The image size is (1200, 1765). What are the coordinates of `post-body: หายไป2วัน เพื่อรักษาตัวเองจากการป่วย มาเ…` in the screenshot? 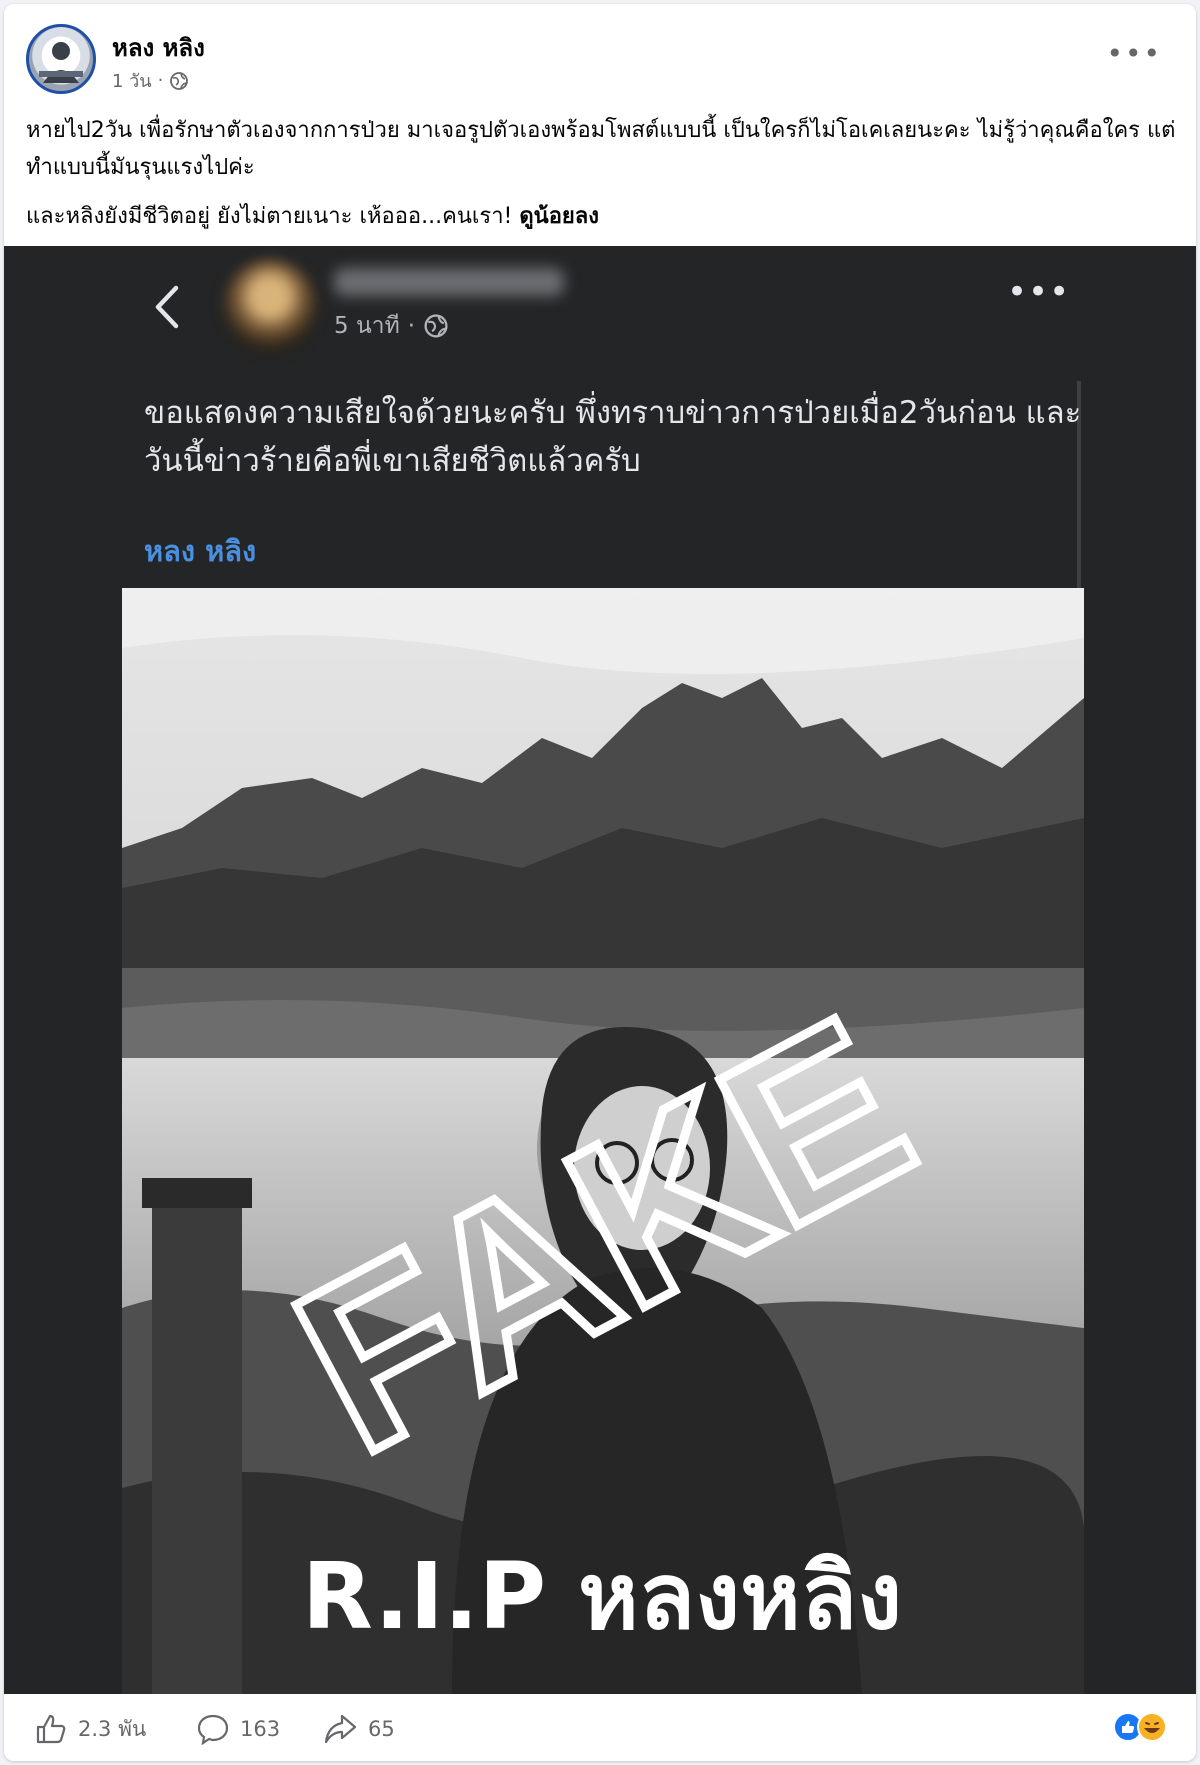 It's located at (601, 173).